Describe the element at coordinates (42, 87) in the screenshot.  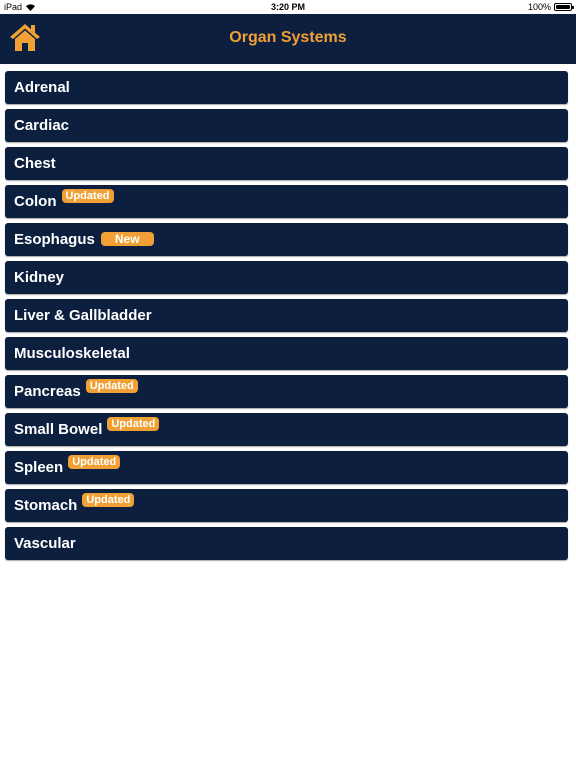
I see `list-item-label: Adrenal` at that location.